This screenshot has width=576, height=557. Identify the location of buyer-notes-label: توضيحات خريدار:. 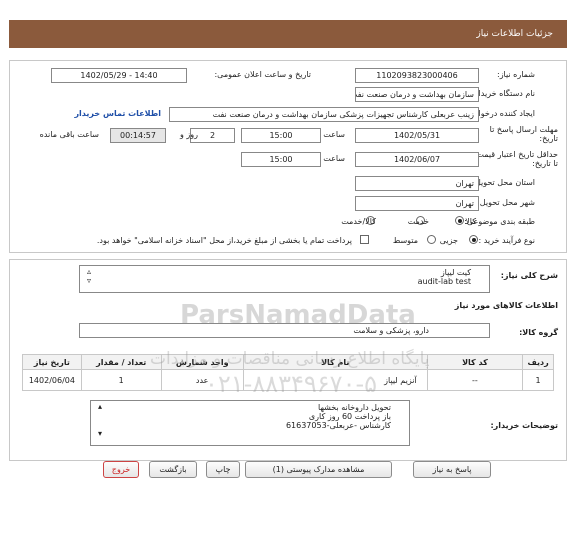
(524, 425).